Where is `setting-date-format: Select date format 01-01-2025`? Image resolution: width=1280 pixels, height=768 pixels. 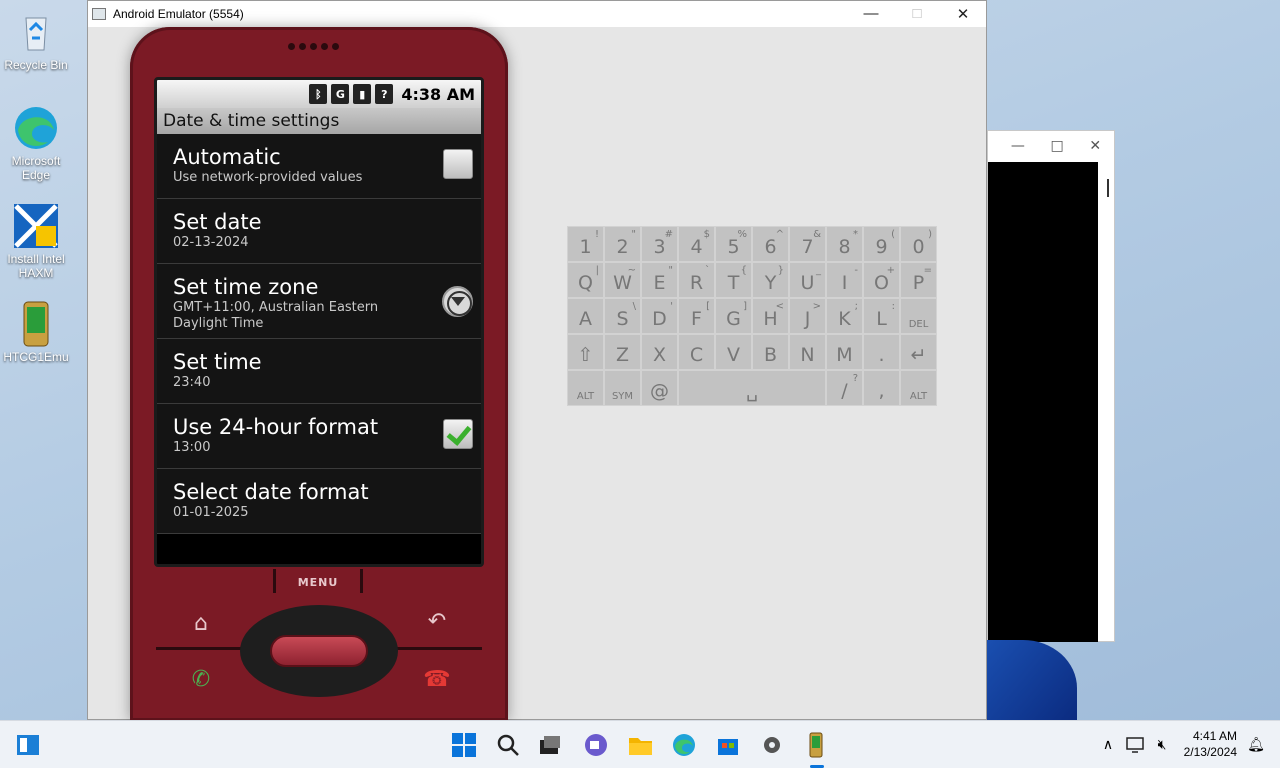
setting-date-format: Select date format 01-01-2025 is located at coordinates (319, 501).